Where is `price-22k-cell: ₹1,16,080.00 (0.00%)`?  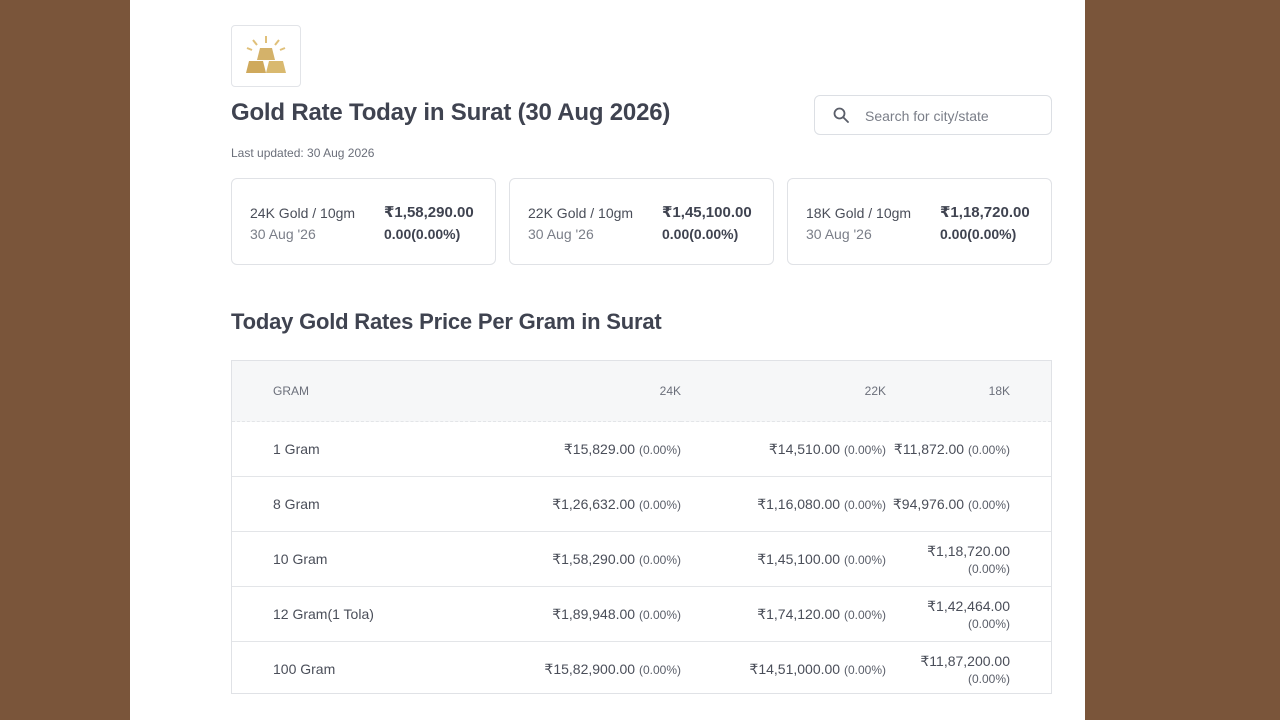
price-22k-cell: ₹1,16,080.00 (0.00%) is located at coordinates (783, 504).